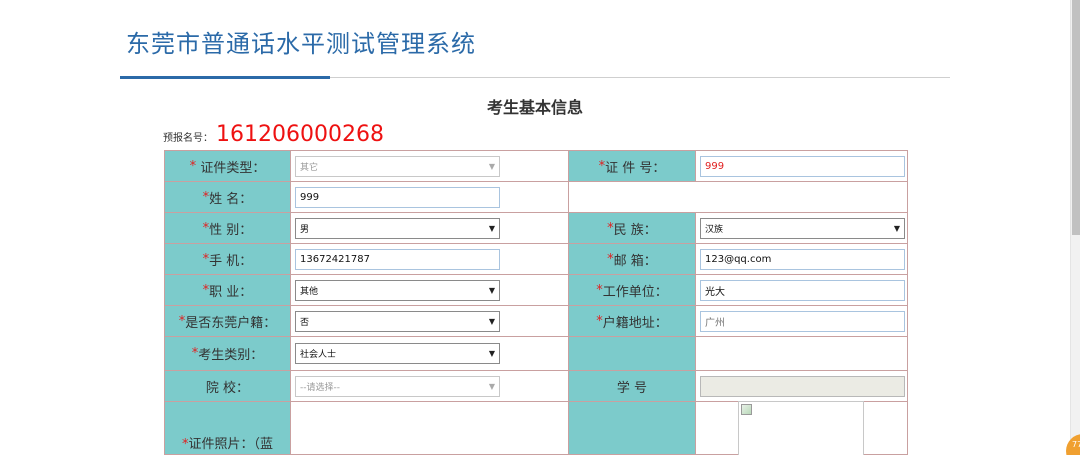 This screenshot has height=455, width=1080. What do you see at coordinates (397, 321) in the screenshot?
I see `dongguan-hukou-select: 否 ▼` at bounding box center [397, 321].